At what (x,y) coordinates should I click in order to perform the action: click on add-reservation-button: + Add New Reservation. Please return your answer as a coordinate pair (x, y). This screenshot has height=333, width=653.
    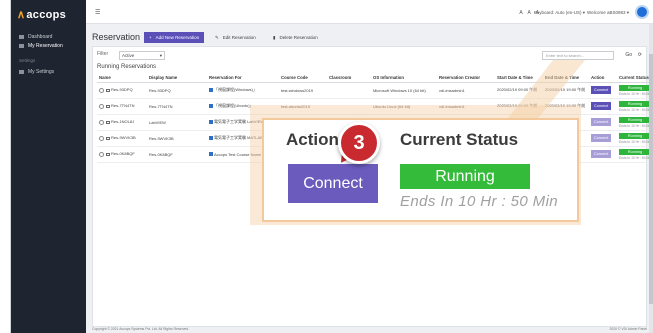
    Looking at the image, I should click on (174, 37).